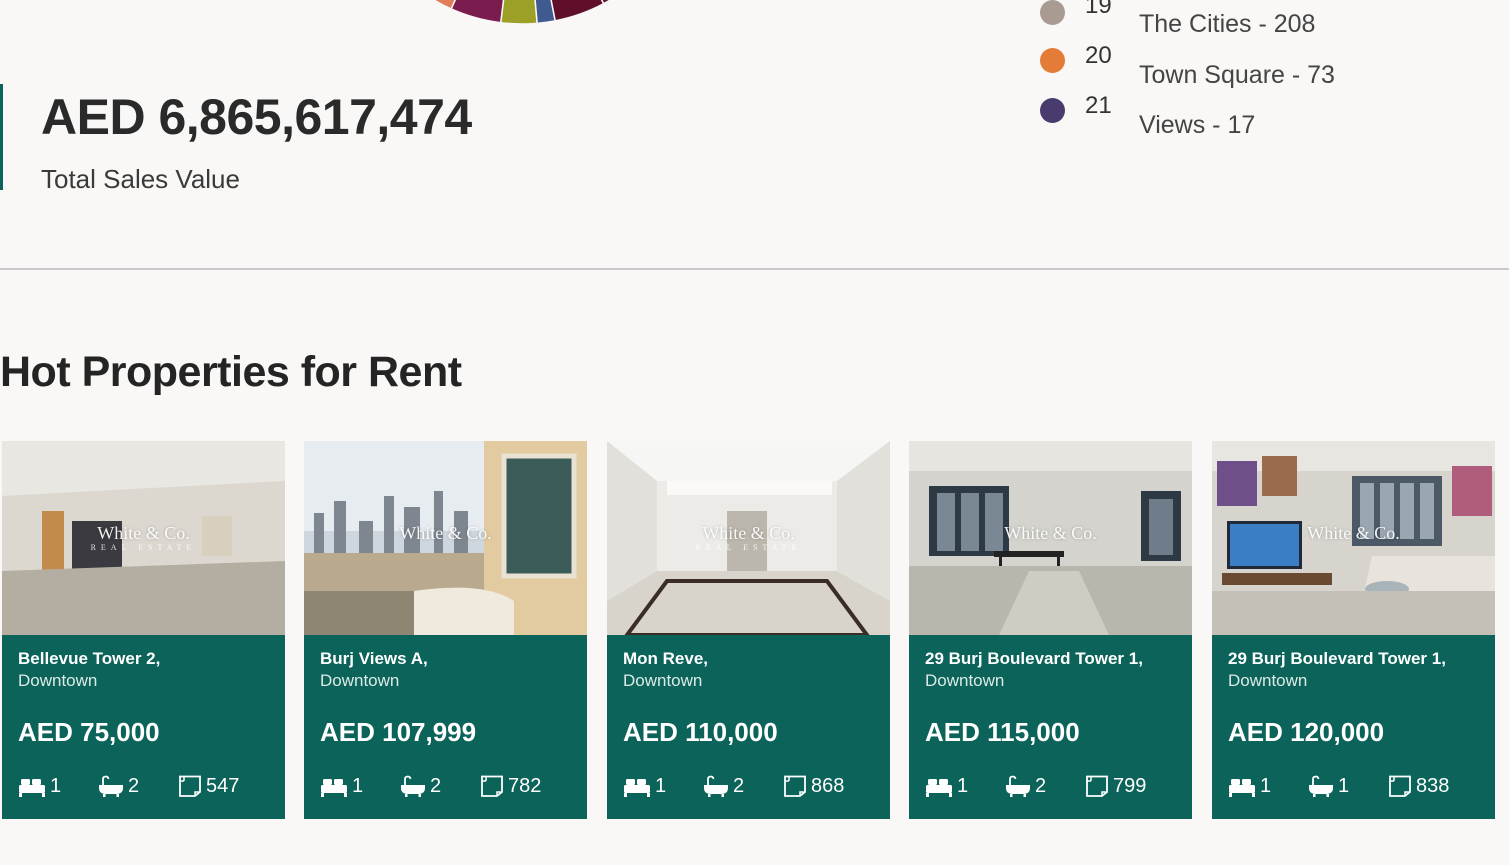 This screenshot has height=865, width=1509. What do you see at coordinates (1002, 732) in the screenshot?
I see `property-price: AED 115,000` at bounding box center [1002, 732].